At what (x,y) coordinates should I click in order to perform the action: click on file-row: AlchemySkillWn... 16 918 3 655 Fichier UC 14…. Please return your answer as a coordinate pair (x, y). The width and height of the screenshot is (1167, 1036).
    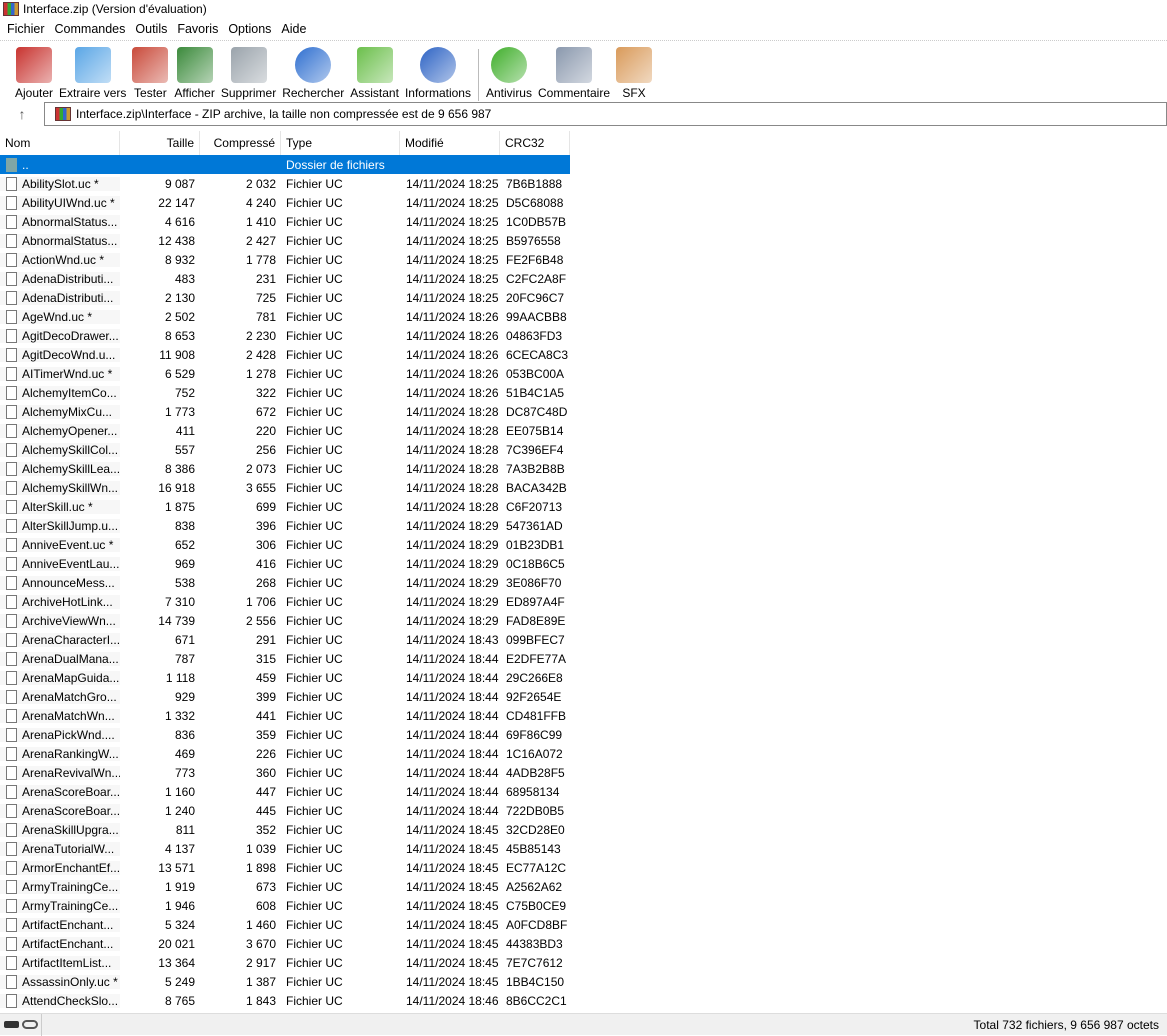
    Looking at the image, I should click on (285, 487).